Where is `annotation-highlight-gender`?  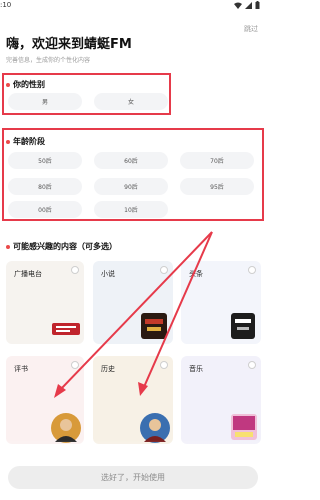
annotation-highlight-gender is located at coordinates (86, 94).